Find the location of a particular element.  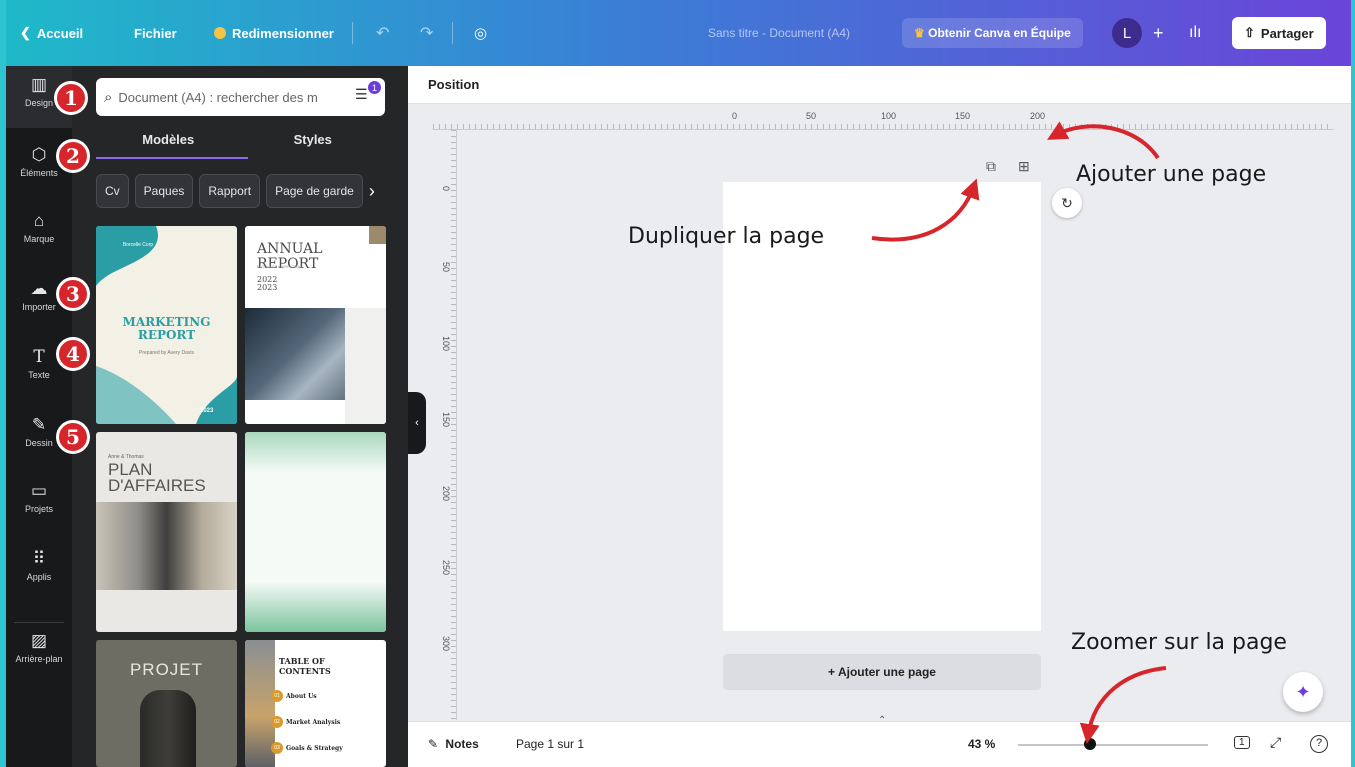

template-tag: BUSINESS MARKETING is located at coordinates (280, 266).